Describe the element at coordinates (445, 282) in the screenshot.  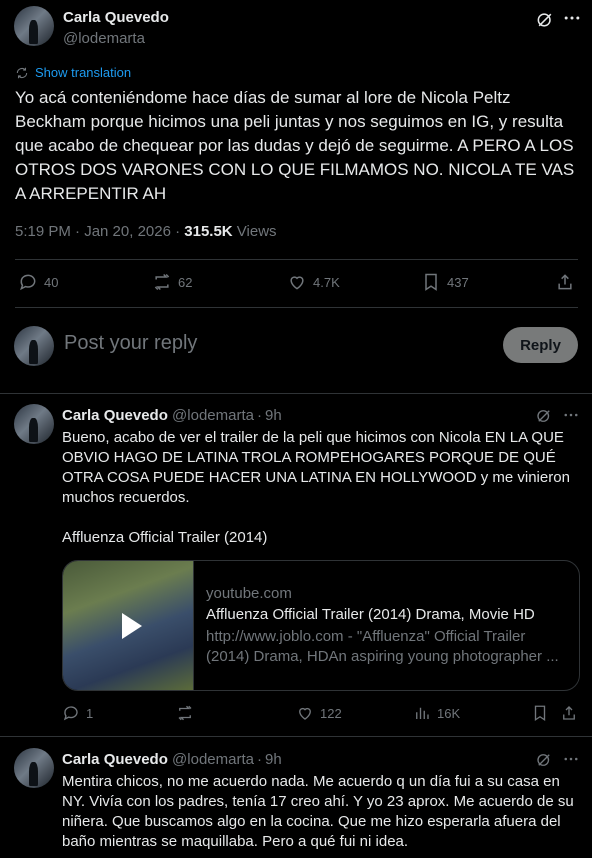
I see `bookmark-action: 437` at that location.